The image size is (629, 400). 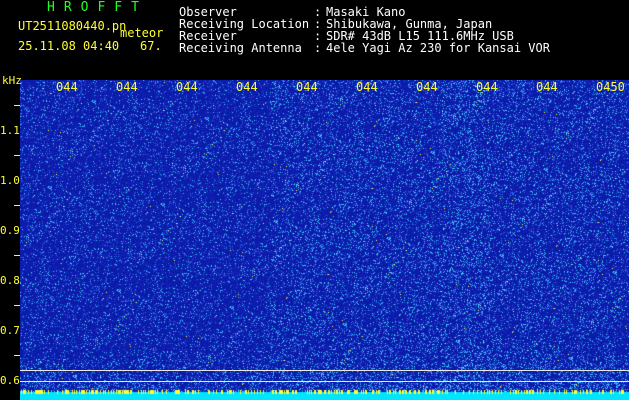 I want to click on info-label-antenna: Receiving Antenna, so click(x=240, y=48).